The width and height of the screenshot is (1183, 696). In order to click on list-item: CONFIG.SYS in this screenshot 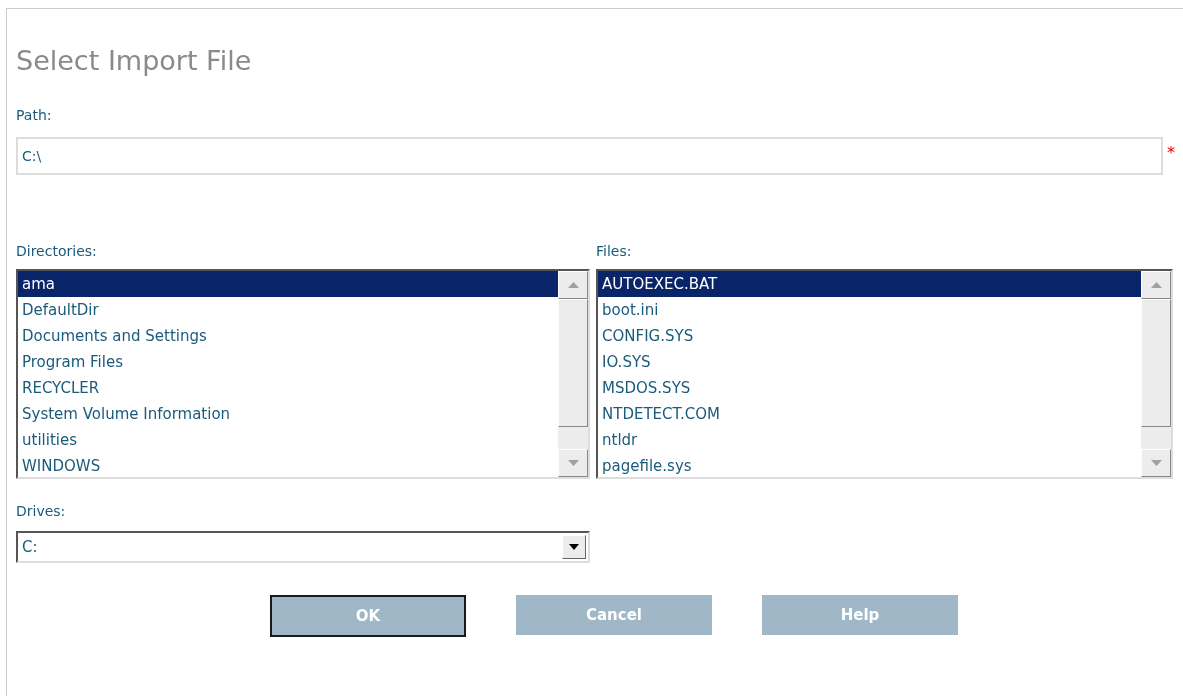, I will do `click(869, 336)`.